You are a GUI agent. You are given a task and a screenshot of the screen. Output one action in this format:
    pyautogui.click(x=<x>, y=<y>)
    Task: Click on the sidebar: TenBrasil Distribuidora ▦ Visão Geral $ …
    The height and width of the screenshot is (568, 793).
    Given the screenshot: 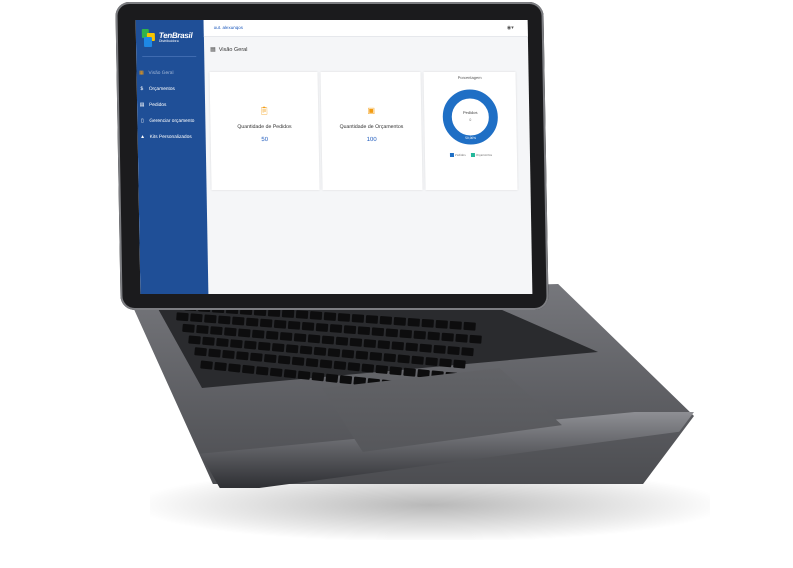 What is the action you would take?
    pyautogui.click(x=172, y=157)
    